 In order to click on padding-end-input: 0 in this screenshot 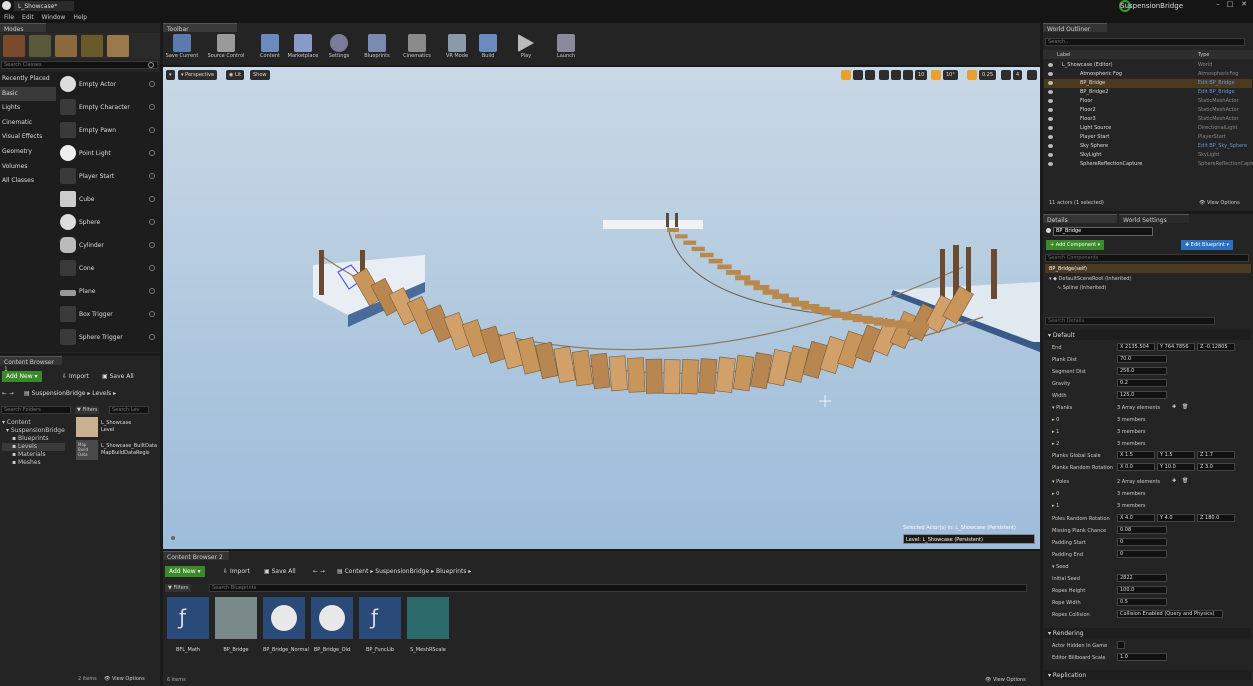, I will do `click(1142, 554)`.